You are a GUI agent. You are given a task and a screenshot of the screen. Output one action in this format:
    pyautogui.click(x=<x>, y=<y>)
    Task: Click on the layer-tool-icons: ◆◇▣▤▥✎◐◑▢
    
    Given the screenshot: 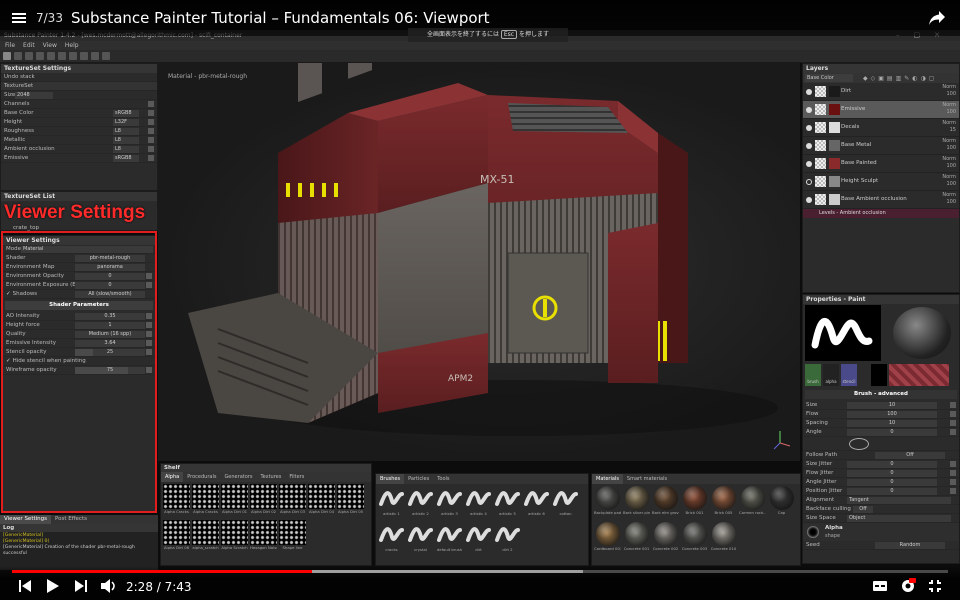 What is the action you would take?
    pyautogui.click(x=900, y=78)
    